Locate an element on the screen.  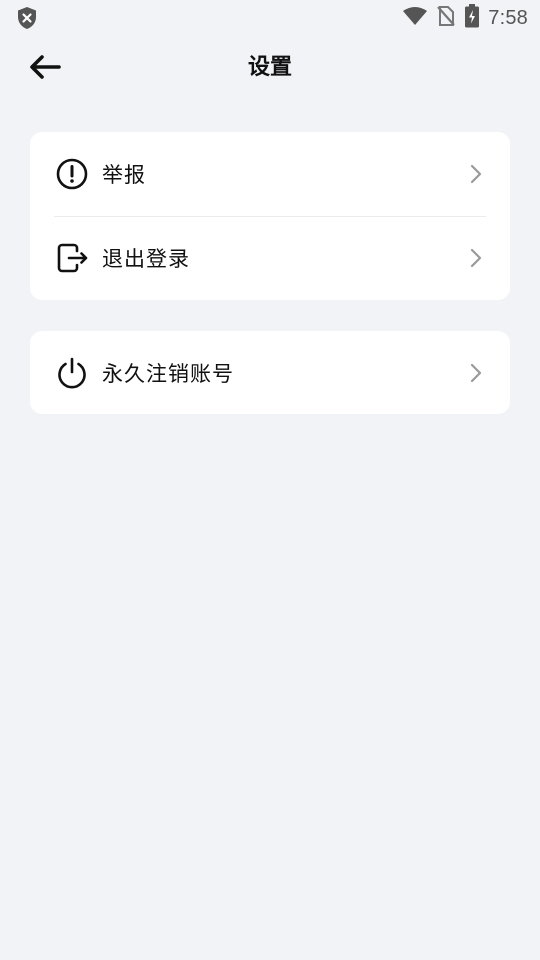
wifi-icon is located at coordinates (415, 18).